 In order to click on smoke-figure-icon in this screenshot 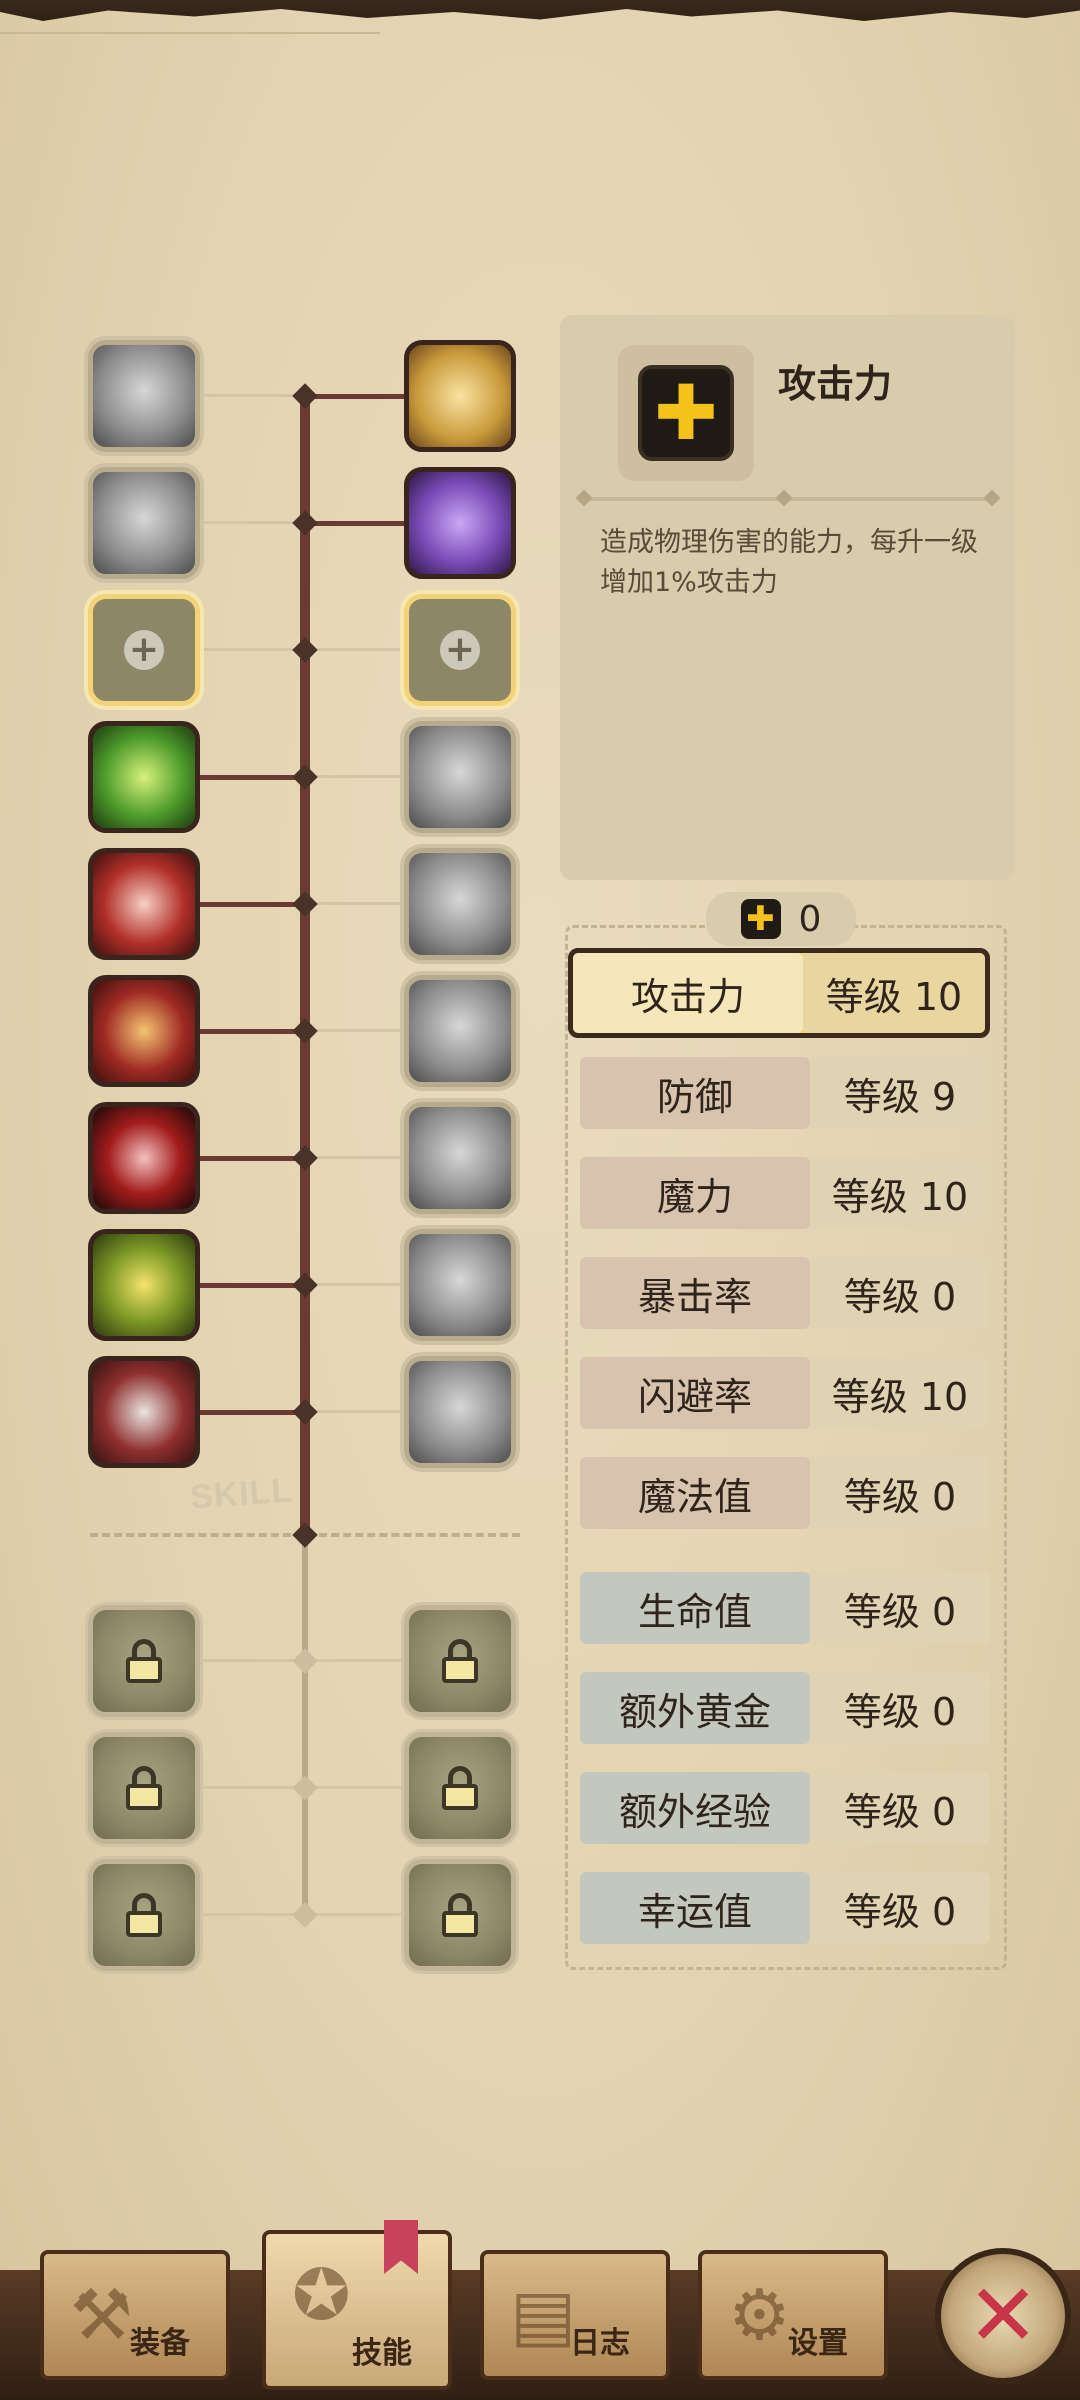, I will do `click(460, 904)`.